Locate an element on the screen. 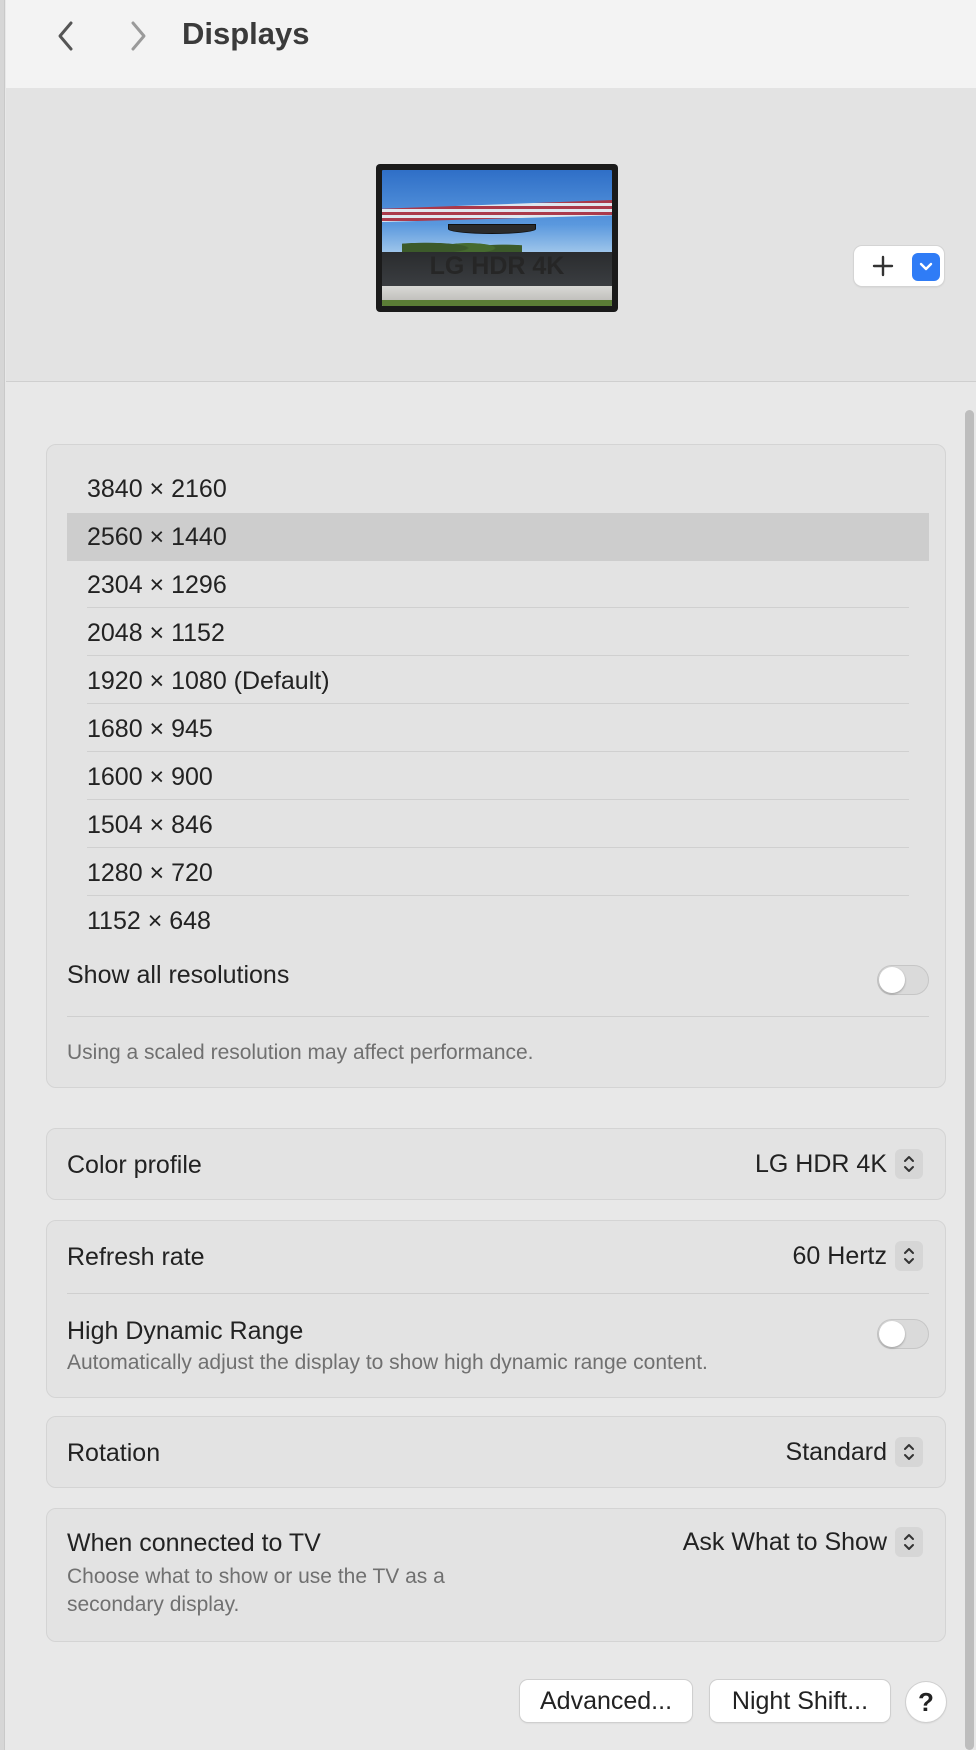 The image size is (976, 1750). tv-value: Ask What to Show is located at coordinates (784, 1541).